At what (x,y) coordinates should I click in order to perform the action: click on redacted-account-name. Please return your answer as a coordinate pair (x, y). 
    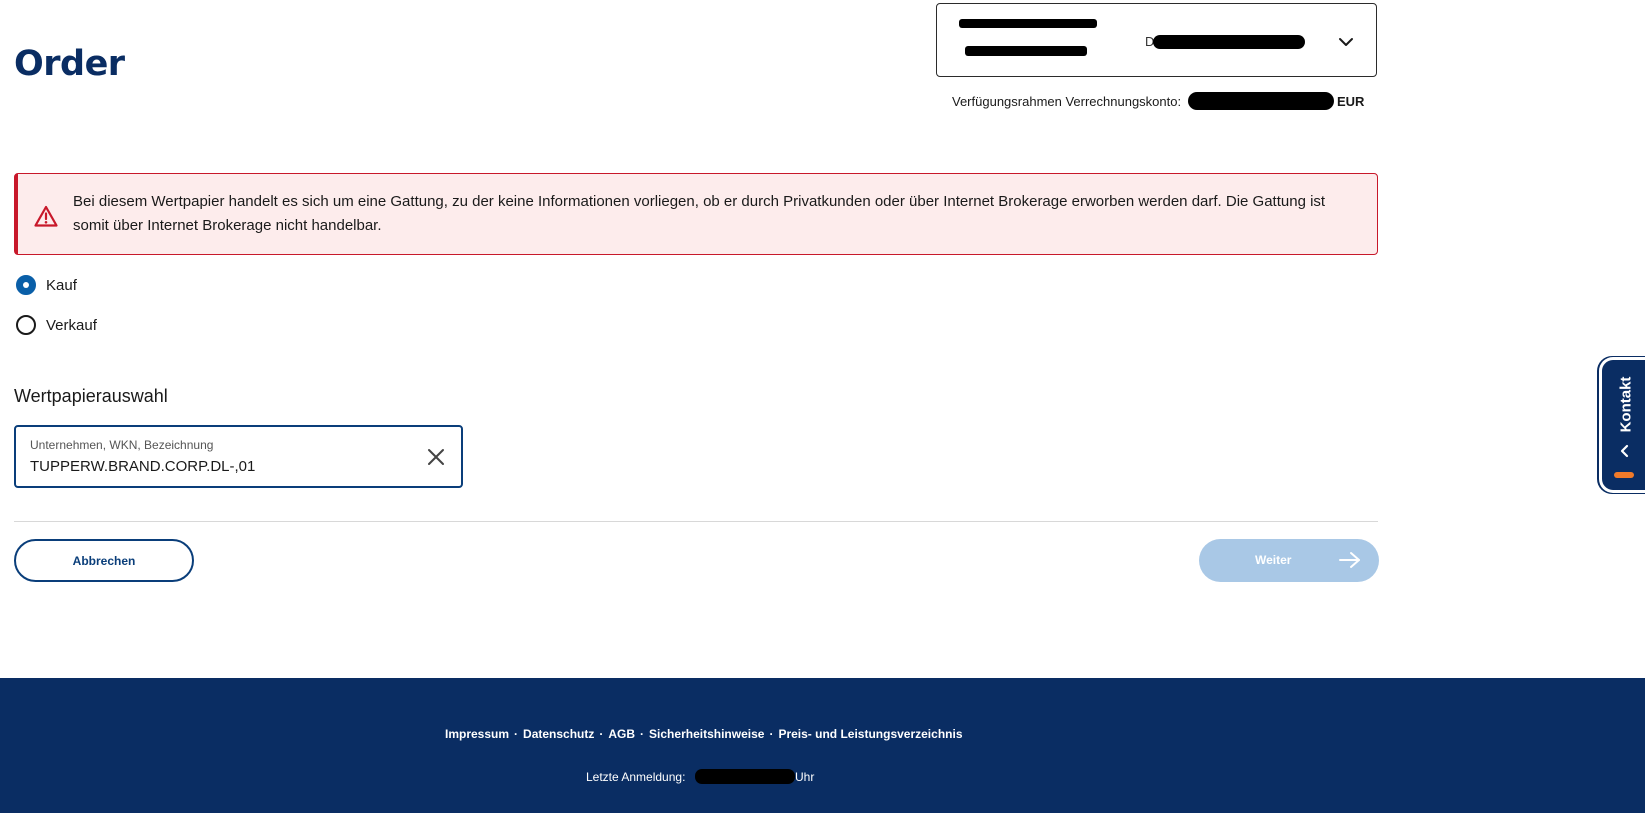
    Looking at the image, I should click on (1028, 23).